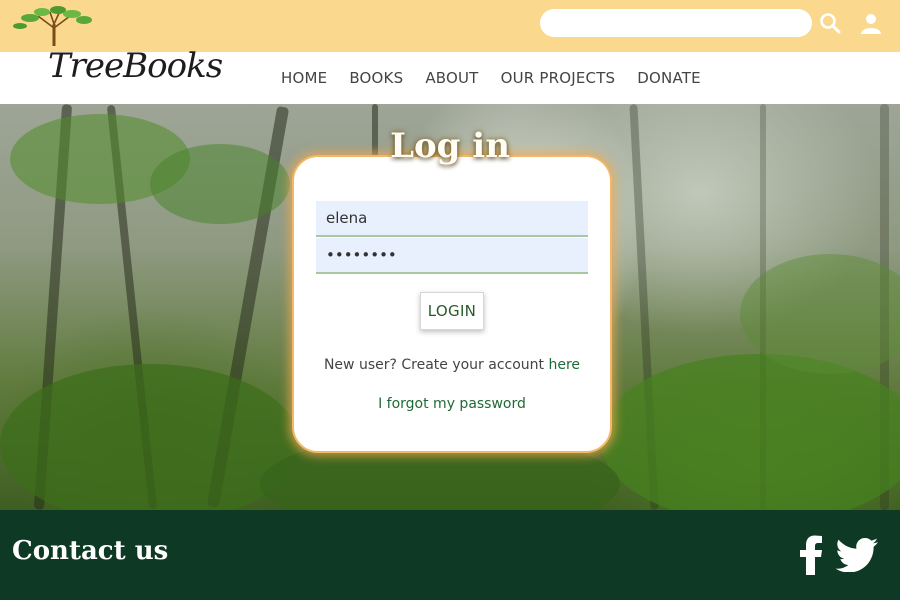 This screenshot has width=900, height=600. Describe the element at coordinates (830, 23) in the screenshot. I see `search-icon` at that location.